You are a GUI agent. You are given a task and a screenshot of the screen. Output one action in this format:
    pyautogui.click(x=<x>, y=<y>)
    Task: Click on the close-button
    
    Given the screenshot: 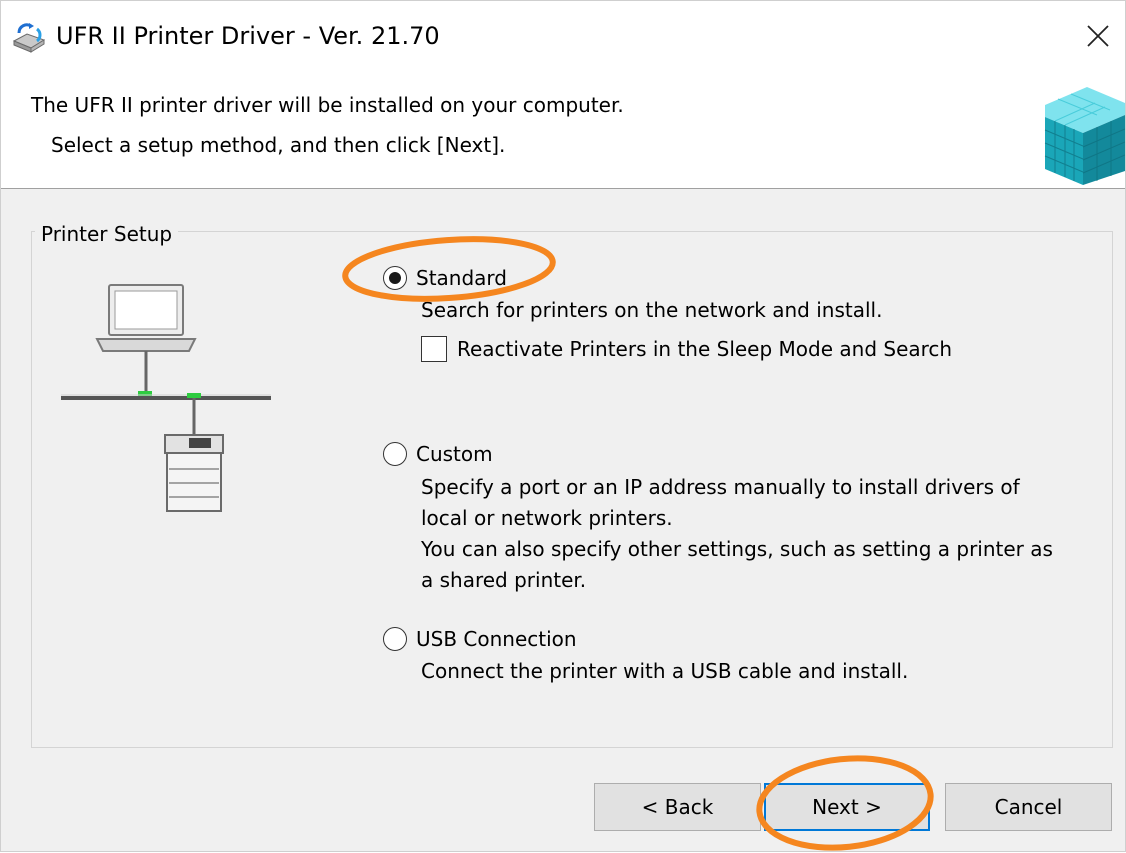 What is the action you would take?
    pyautogui.click(x=1098, y=36)
    